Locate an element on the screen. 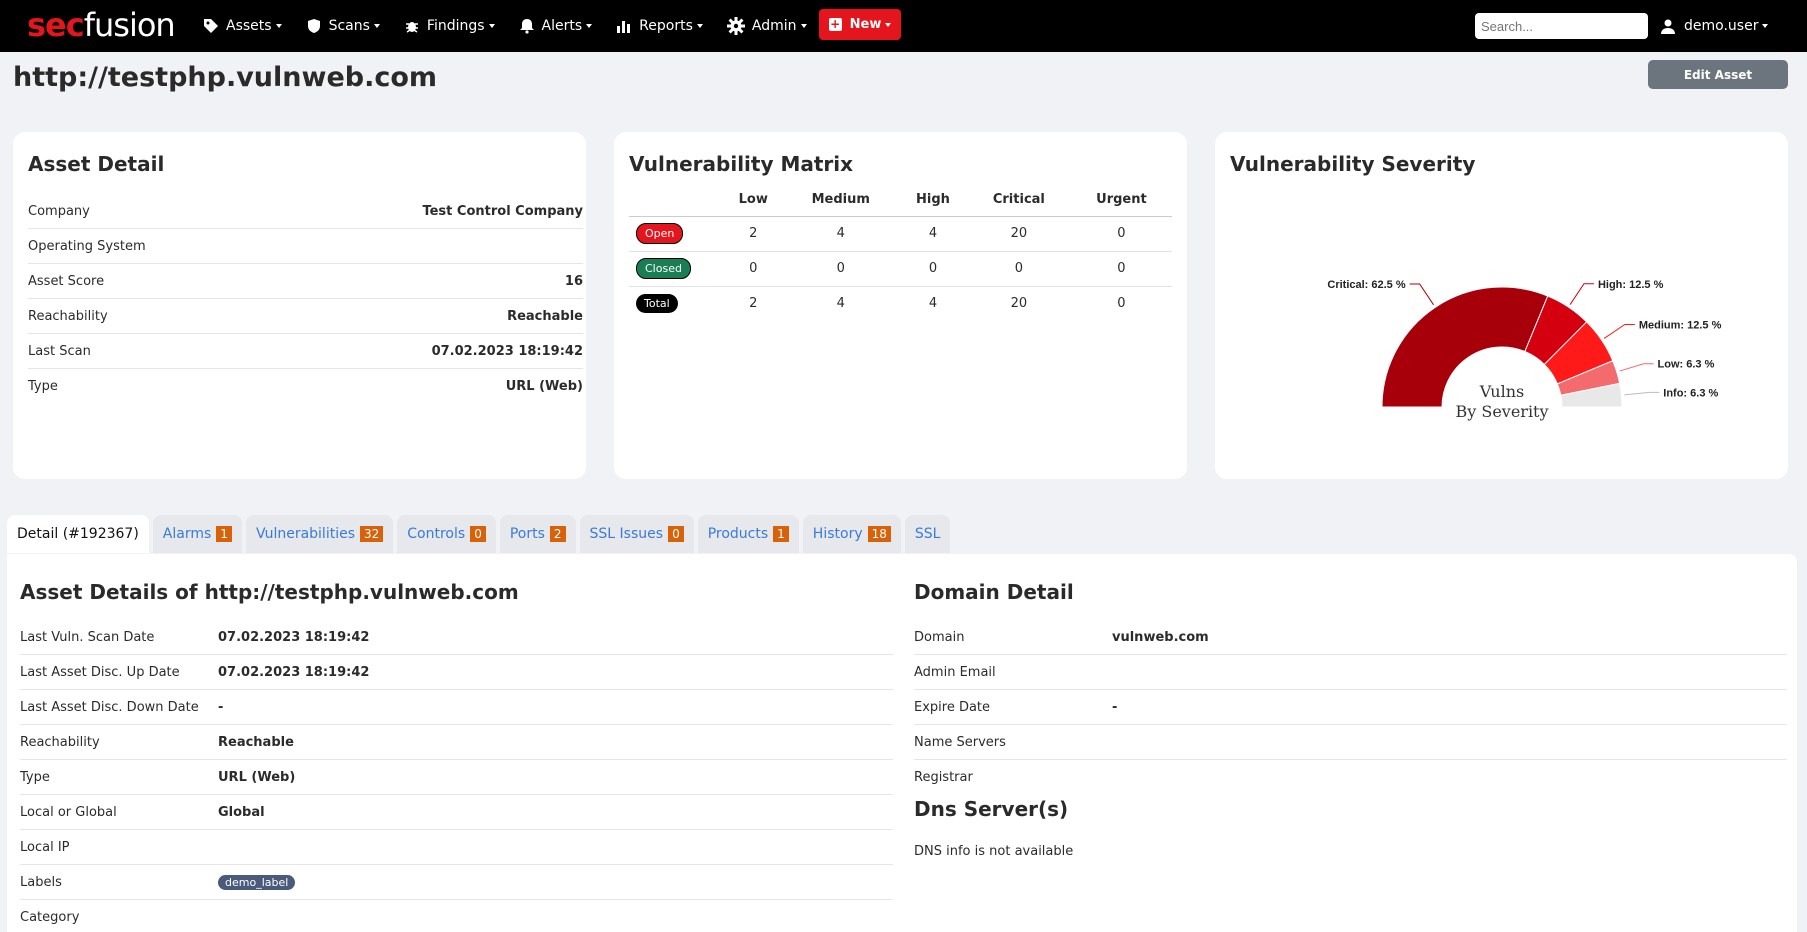 This screenshot has height=932, width=1807. tab-ssl: SSL is located at coordinates (927, 534).